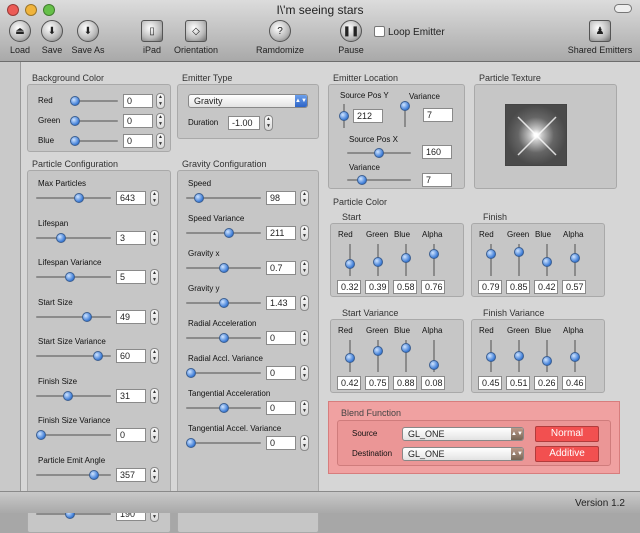 The height and width of the screenshot is (533, 640). I want to click on red-field: 0, so click(138, 101).